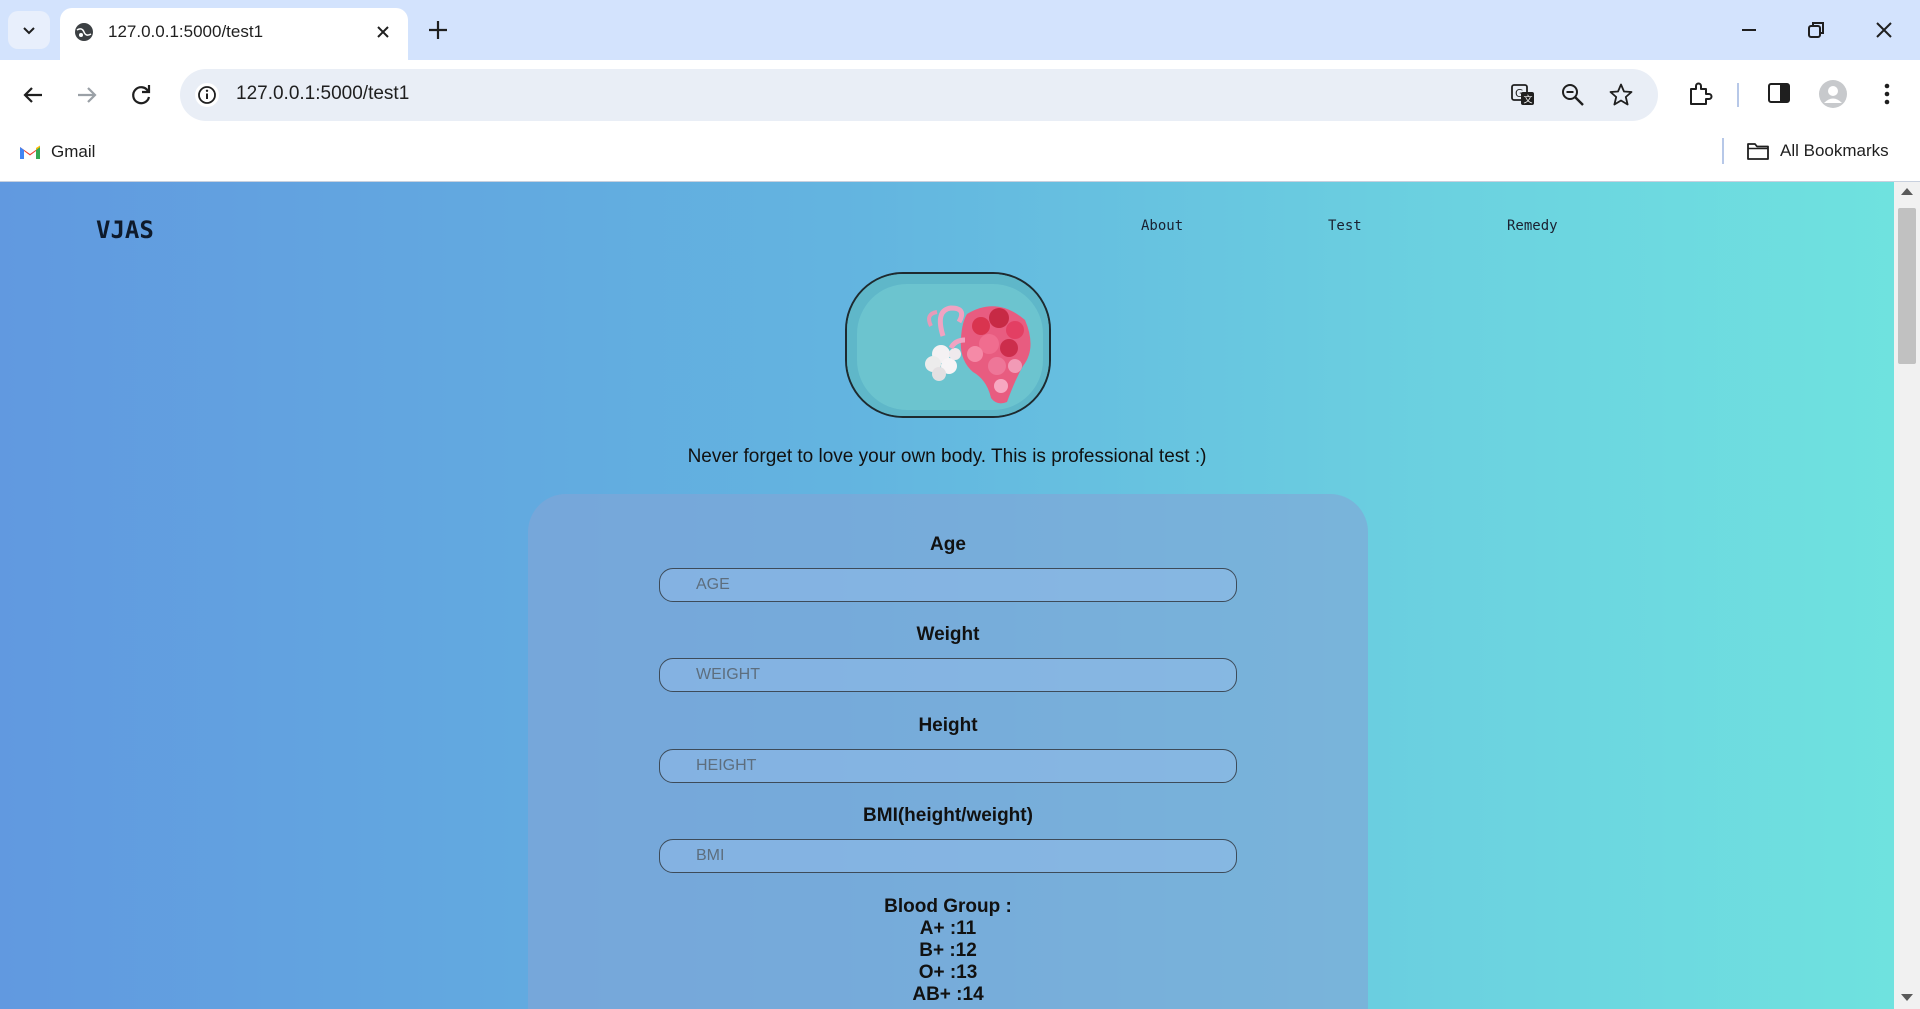  Describe the element at coordinates (948, 725) in the screenshot. I see `height-label: Height` at that location.